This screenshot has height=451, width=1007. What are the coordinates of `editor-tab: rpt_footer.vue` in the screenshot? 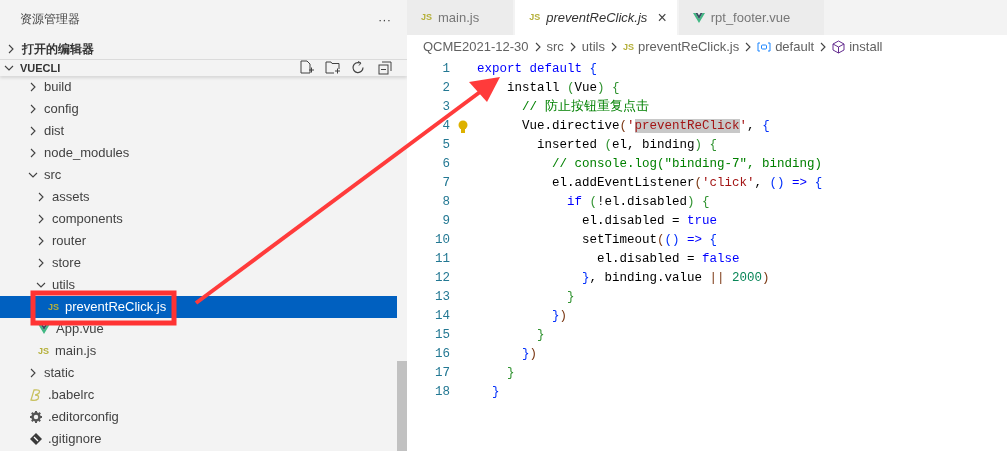 It's located at (751, 17).